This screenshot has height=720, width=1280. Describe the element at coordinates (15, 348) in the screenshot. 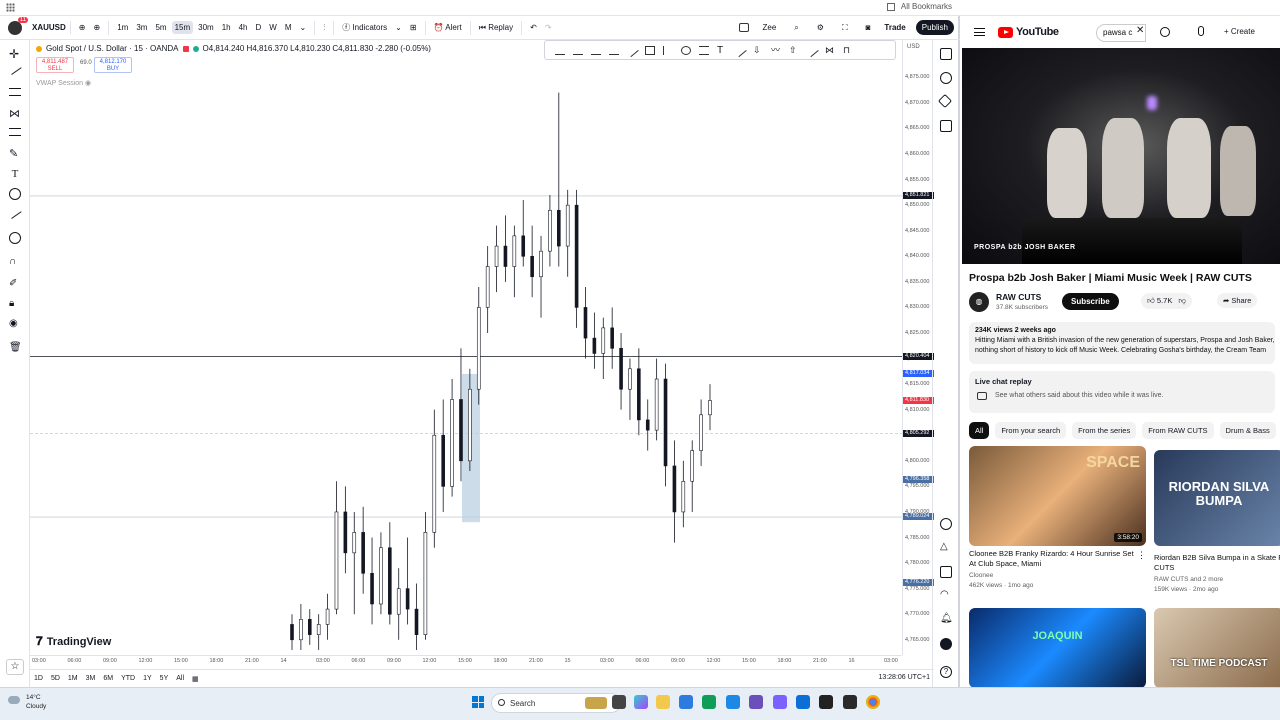

I see `trash-icon: 🗑︎` at that location.